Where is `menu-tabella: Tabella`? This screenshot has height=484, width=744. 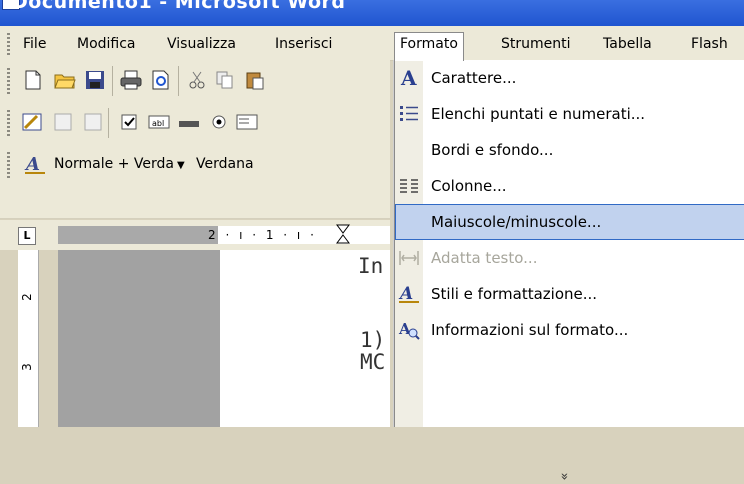 menu-tabella: Tabella is located at coordinates (627, 44).